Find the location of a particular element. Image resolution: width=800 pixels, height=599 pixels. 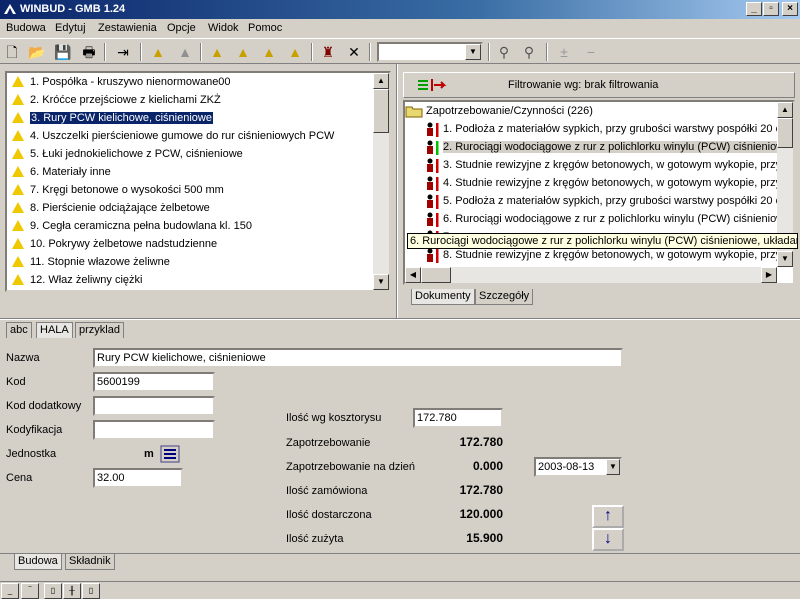

tab-skladnik: Składnik is located at coordinates (90, 562).